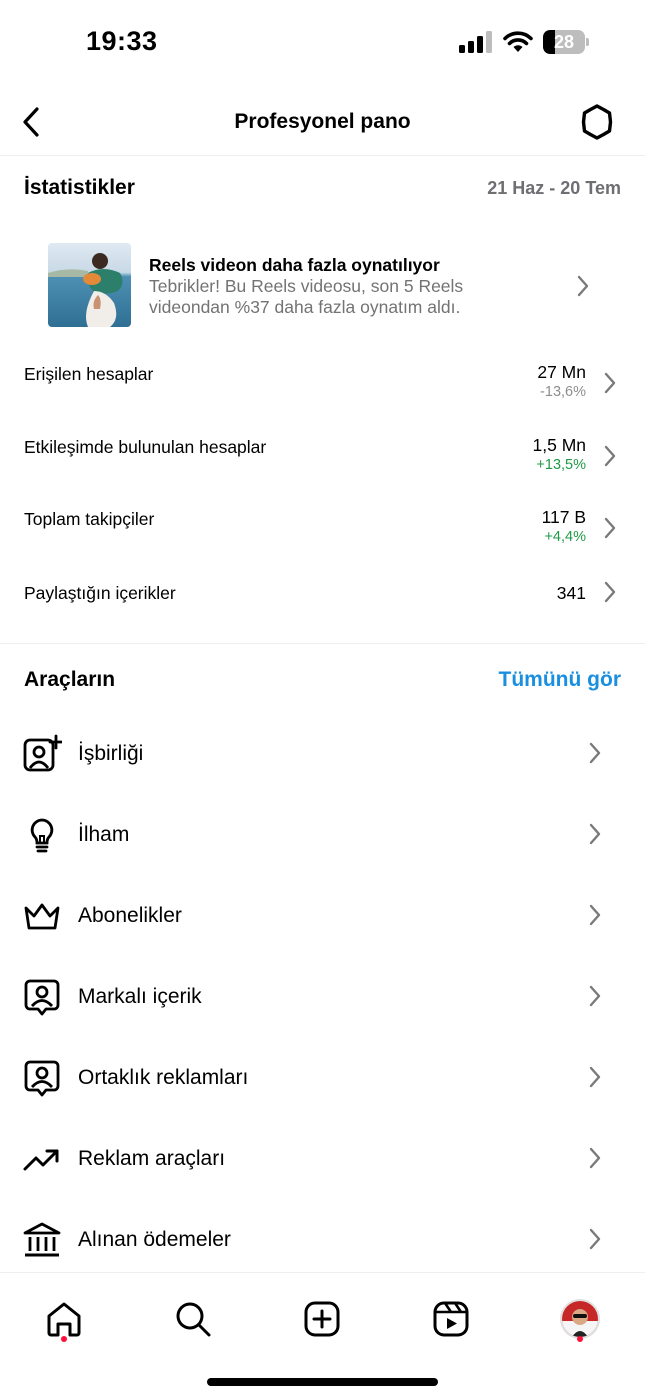 The height and width of the screenshot is (1398, 645). What do you see at coordinates (561, 372) in the screenshot?
I see `stat-value: 27 Mn` at bounding box center [561, 372].